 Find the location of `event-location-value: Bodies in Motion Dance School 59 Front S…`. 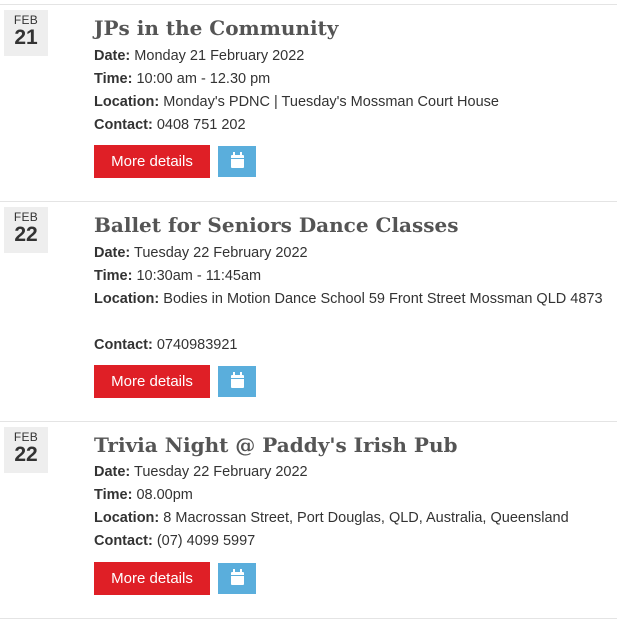

event-location-value: Bodies in Motion Dance School 59 Front S… is located at coordinates (383, 299).